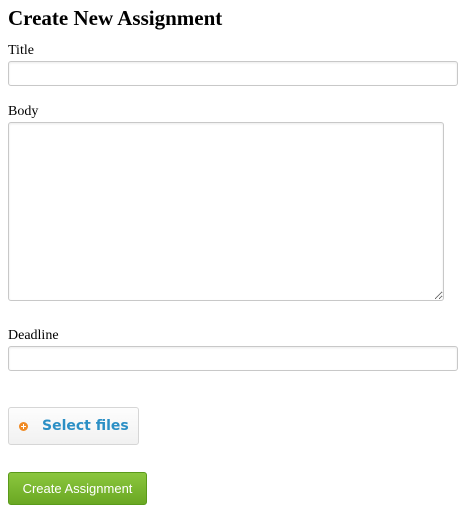  I want to click on deadline-input, so click(233, 358).